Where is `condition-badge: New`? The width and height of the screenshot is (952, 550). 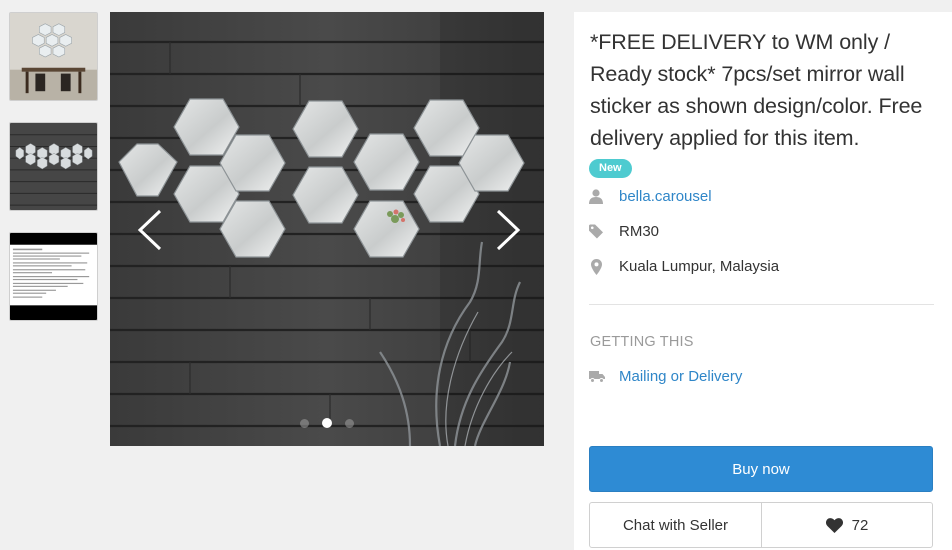 condition-badge: New is located at coordinates (610, 168).